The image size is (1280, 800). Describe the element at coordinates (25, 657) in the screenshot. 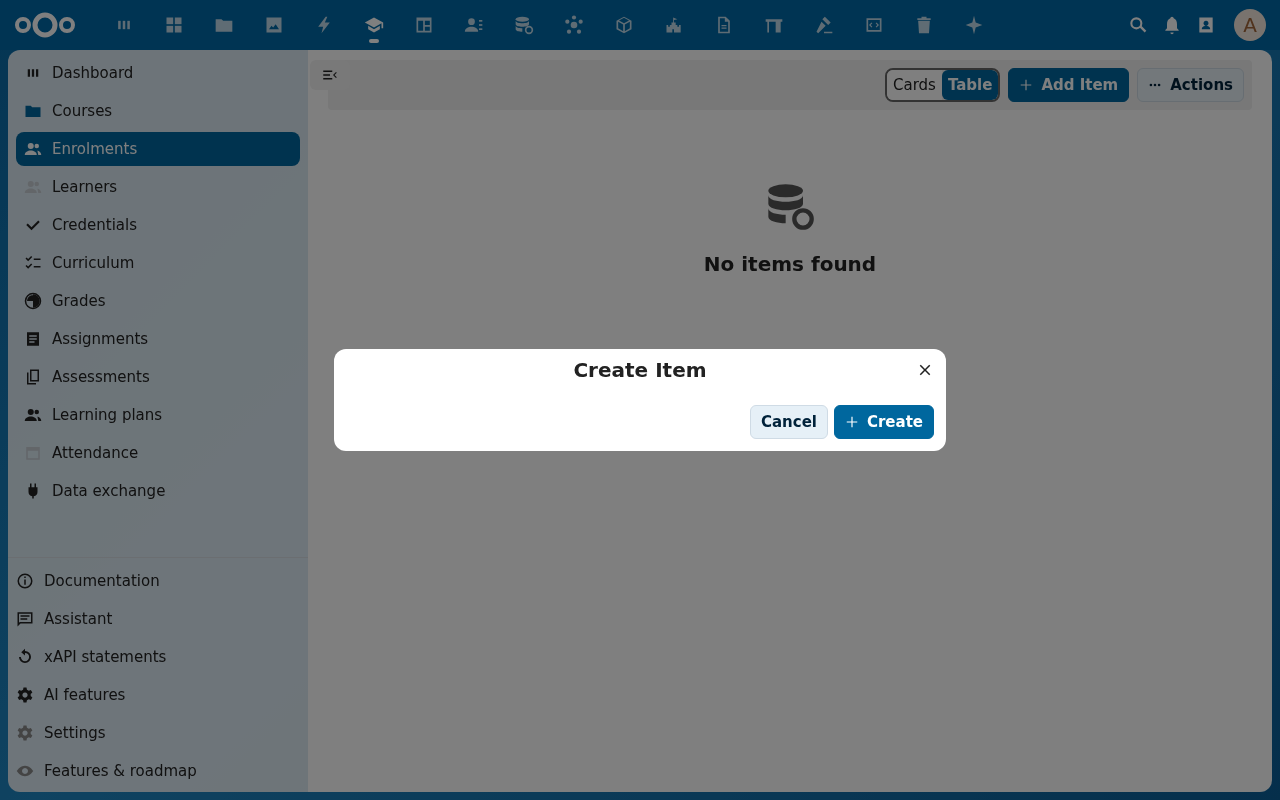

I see `refresh-icon` at that location.